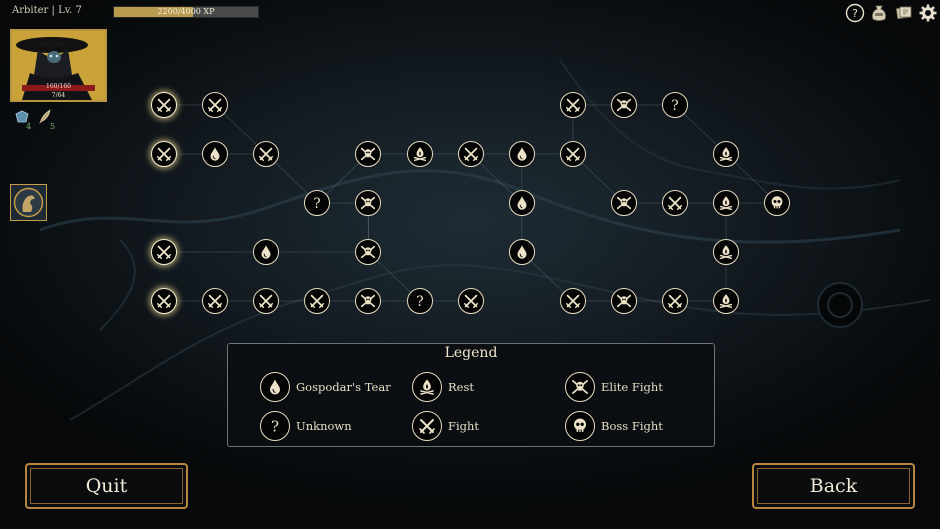 This screenshot has height=529, width=940. I want to click on back-button: Back, so click(833, 486).